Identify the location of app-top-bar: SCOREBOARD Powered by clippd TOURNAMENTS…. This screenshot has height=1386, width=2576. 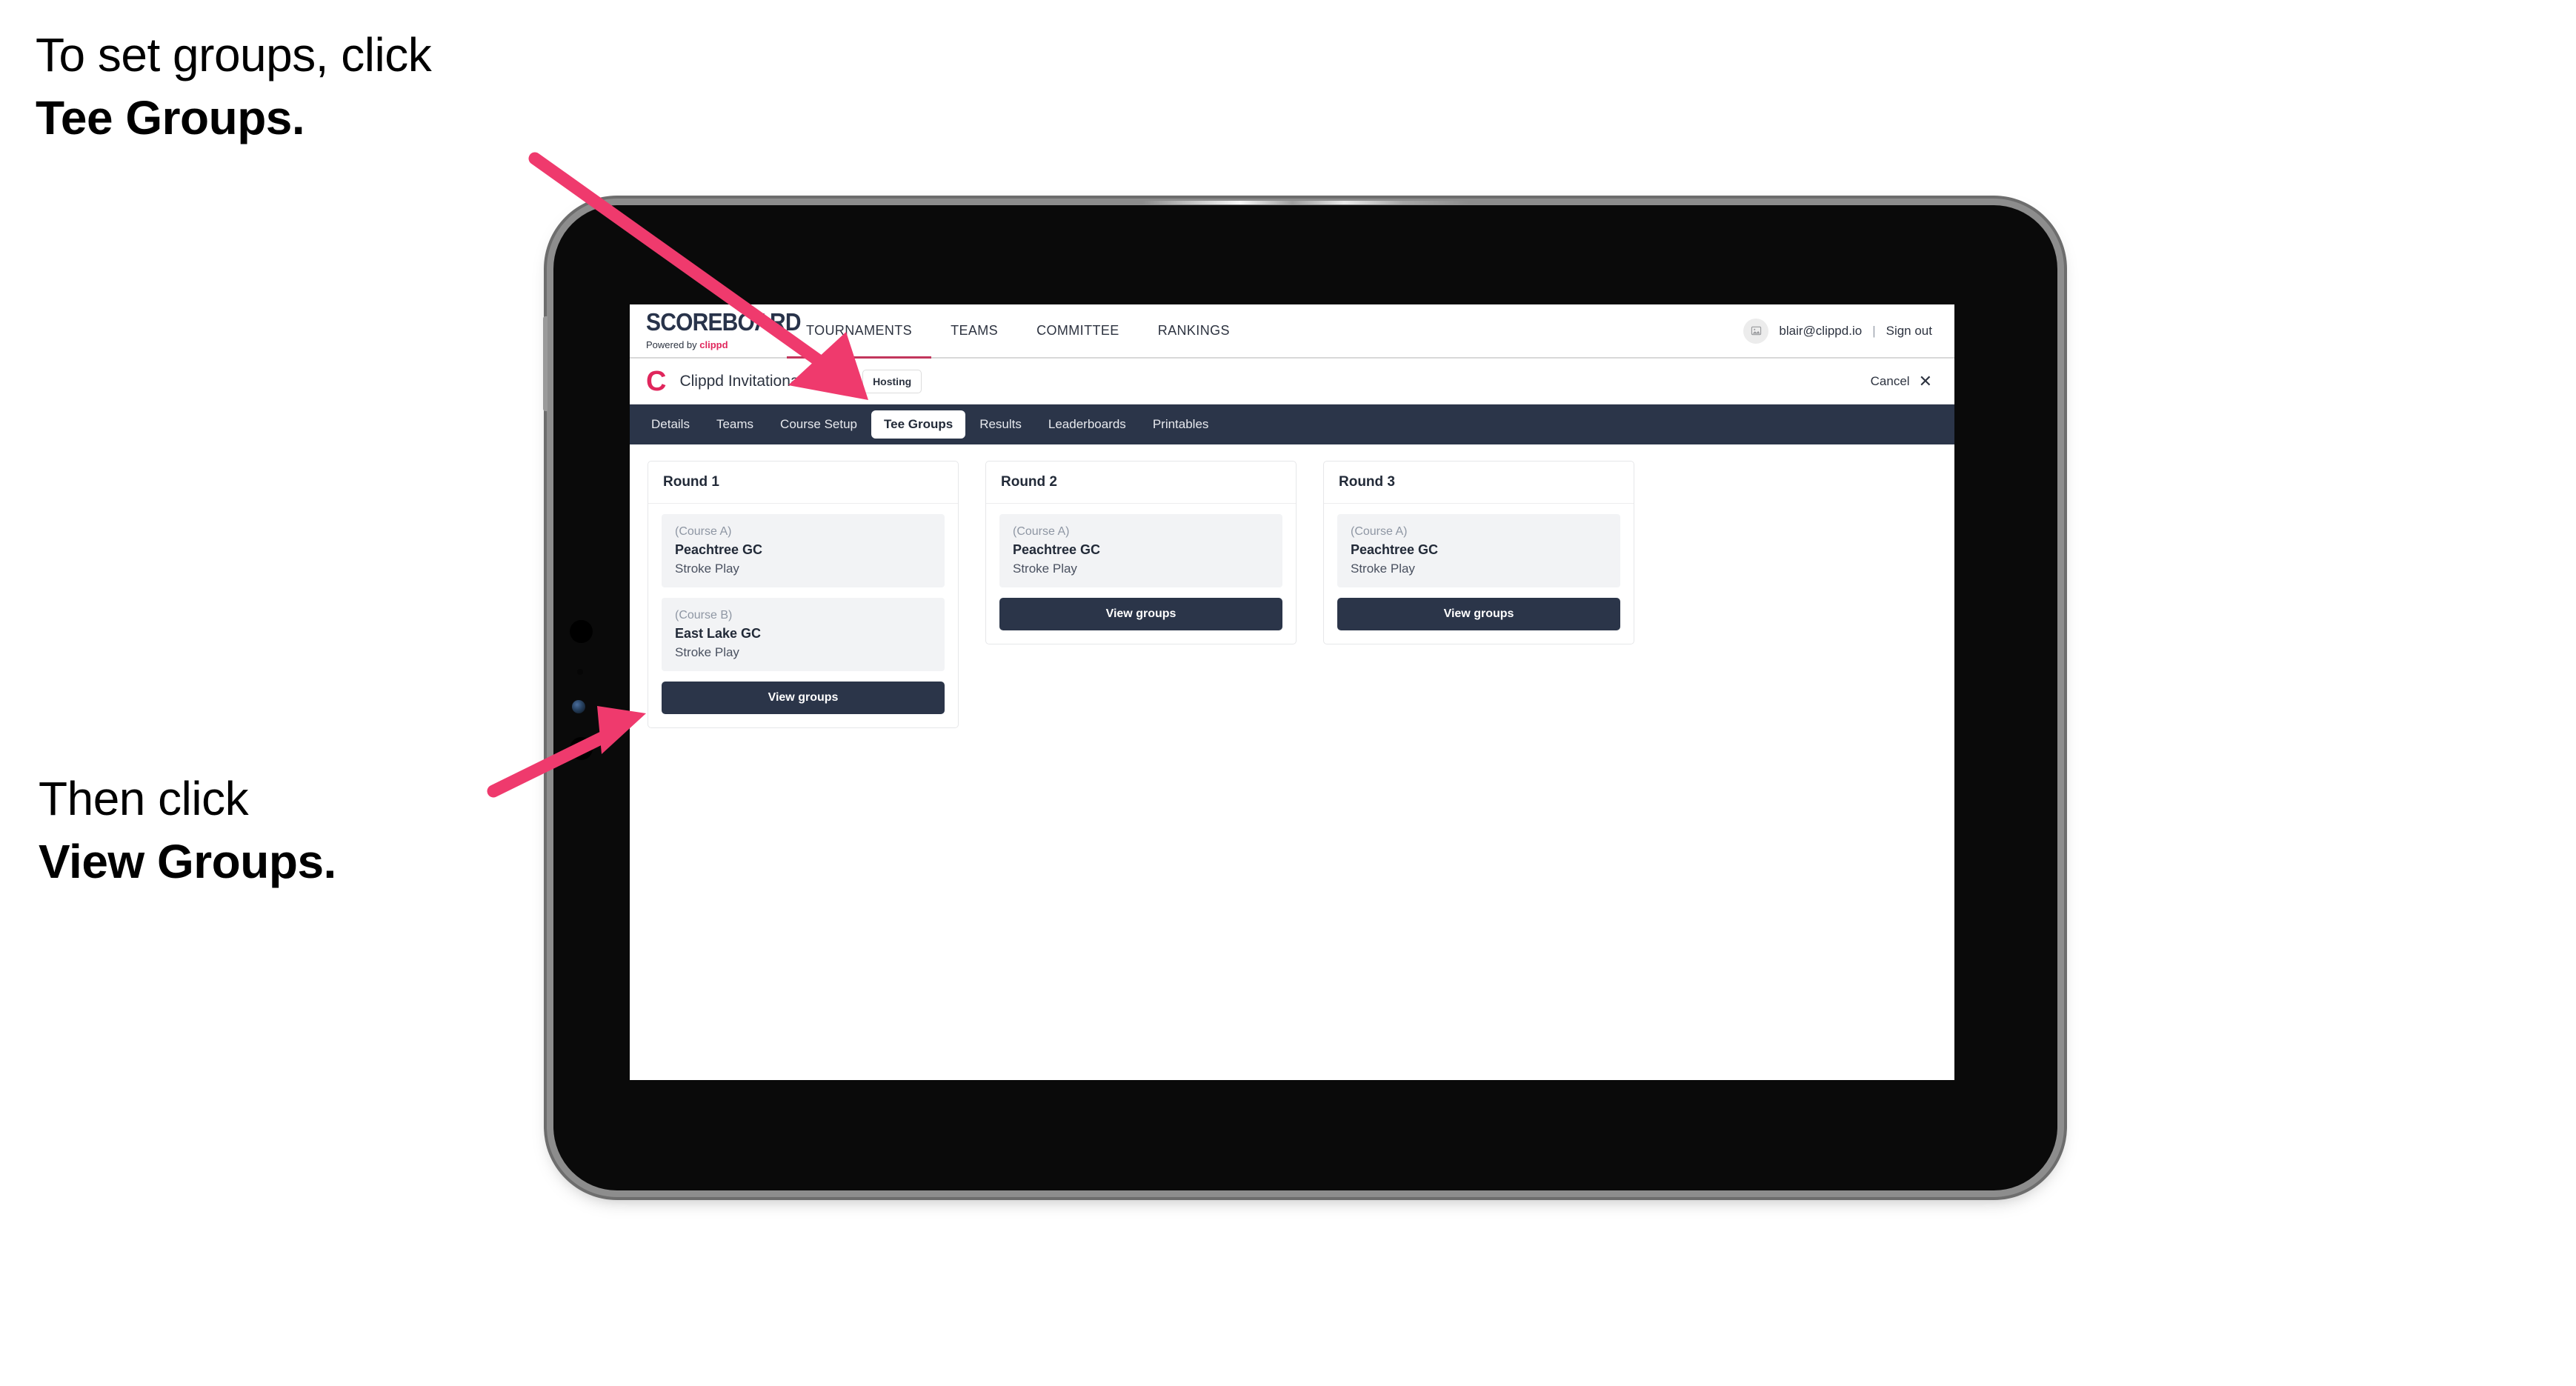
(1292, 331).